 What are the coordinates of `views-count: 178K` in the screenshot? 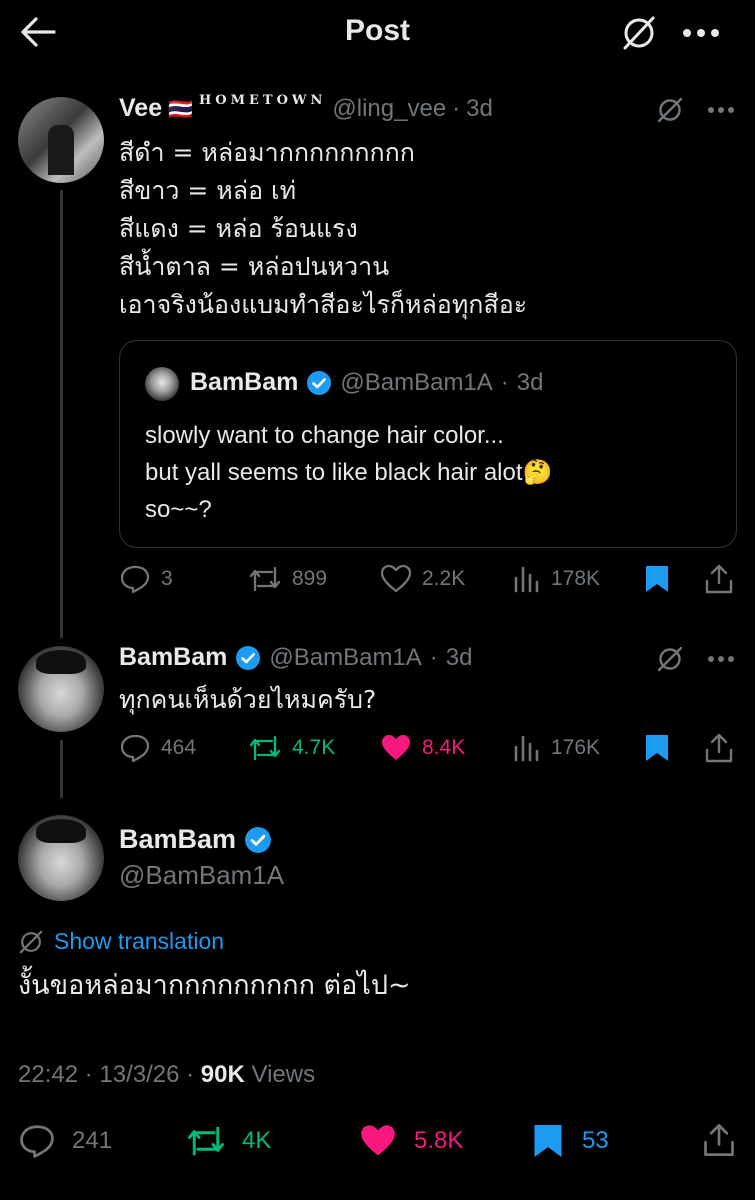 It's located at (576, 578).